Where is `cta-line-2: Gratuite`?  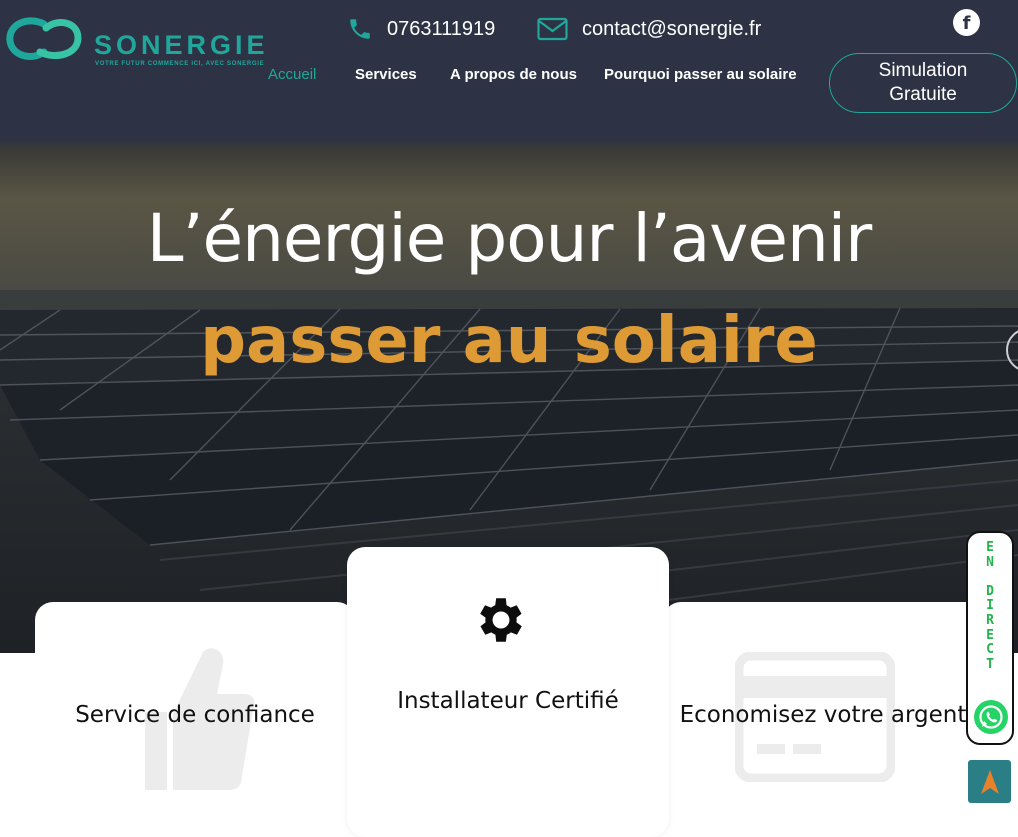 cta-line-2: Gratuite is located at coordinates (923, 94).